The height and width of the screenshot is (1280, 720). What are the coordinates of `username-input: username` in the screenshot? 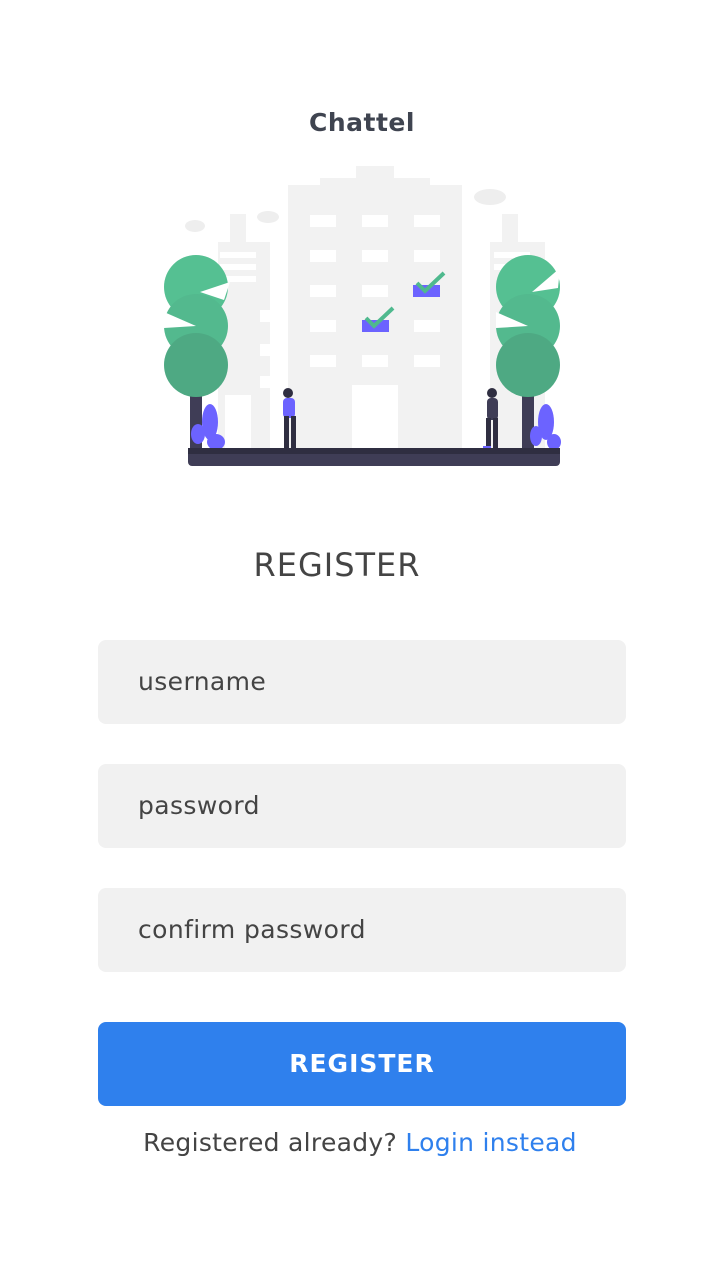 It's located at (362, 682).